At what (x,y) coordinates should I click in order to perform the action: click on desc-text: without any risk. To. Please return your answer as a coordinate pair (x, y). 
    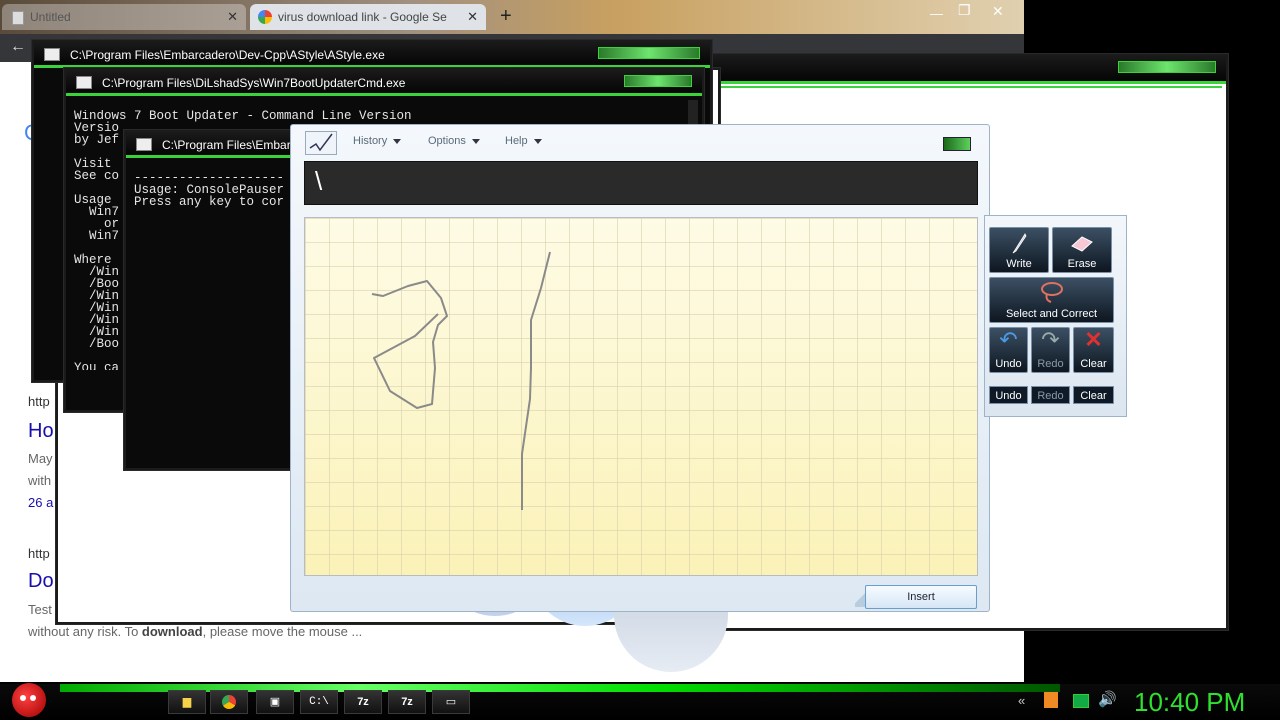
    Looking at the image, I should click on (85, 631).